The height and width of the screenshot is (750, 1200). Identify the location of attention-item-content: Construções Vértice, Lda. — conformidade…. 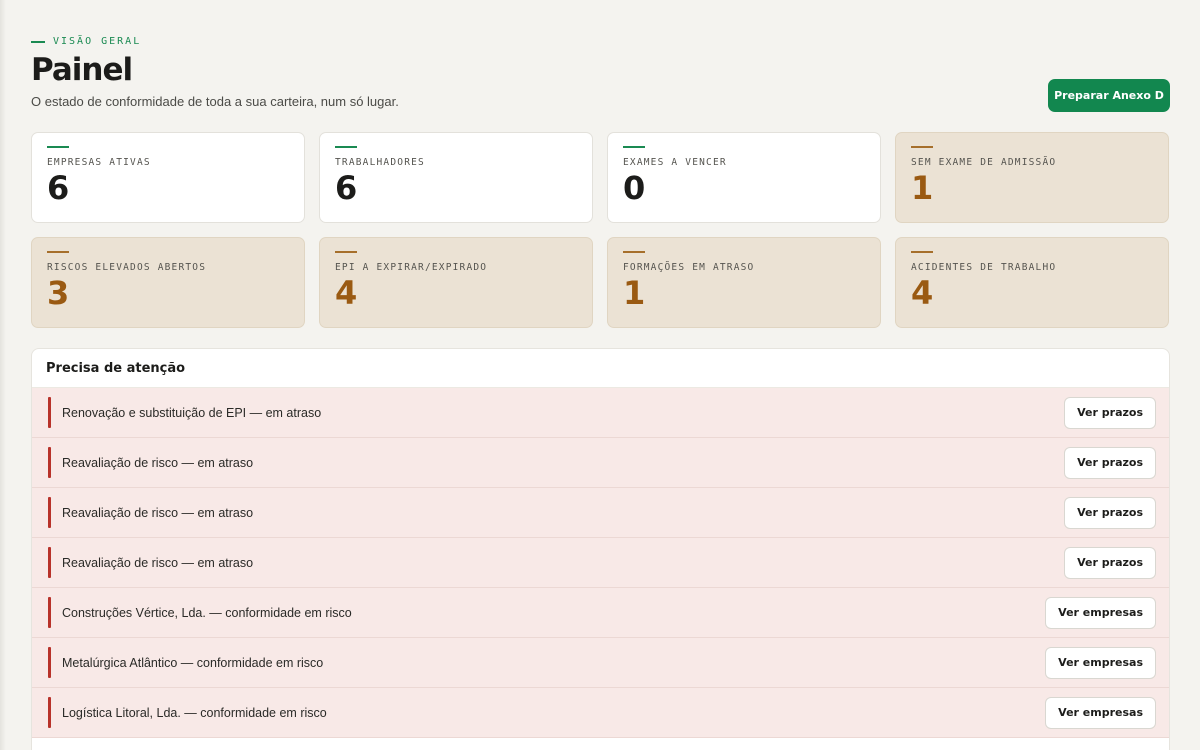
(200, 612).